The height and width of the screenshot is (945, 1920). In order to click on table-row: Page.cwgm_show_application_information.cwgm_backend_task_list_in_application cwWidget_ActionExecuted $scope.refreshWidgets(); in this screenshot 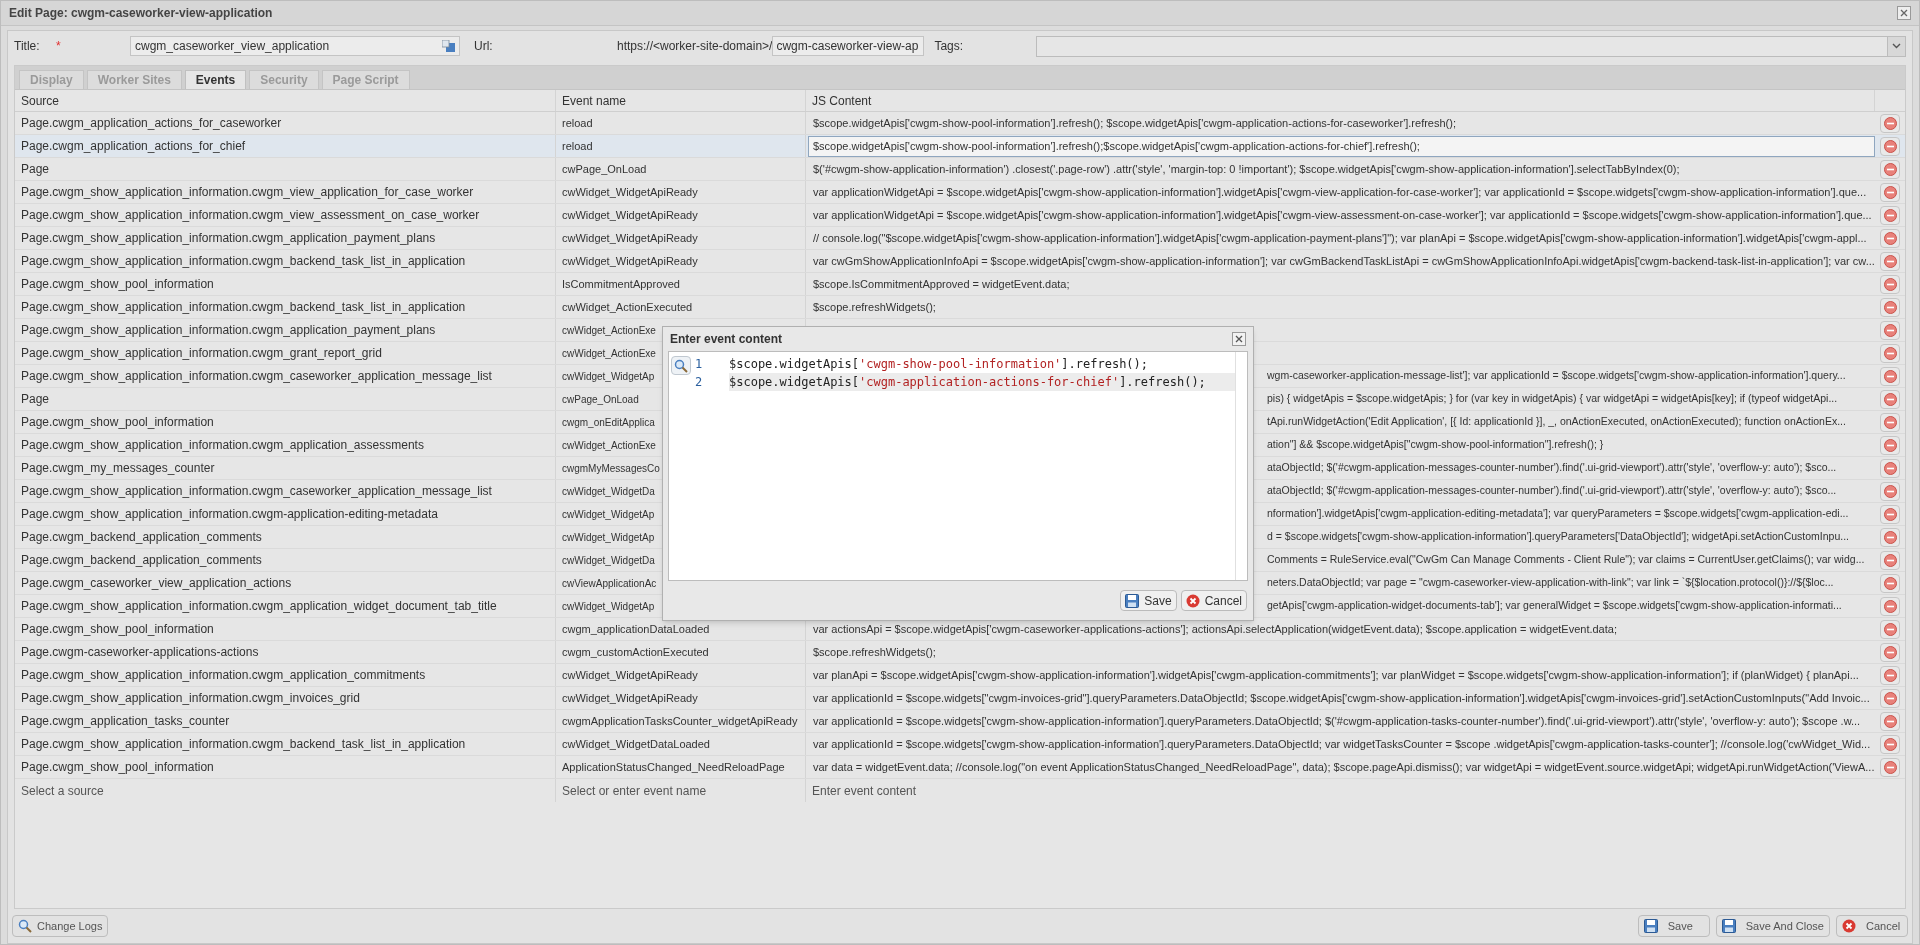, I will do `click(960, 307)`.